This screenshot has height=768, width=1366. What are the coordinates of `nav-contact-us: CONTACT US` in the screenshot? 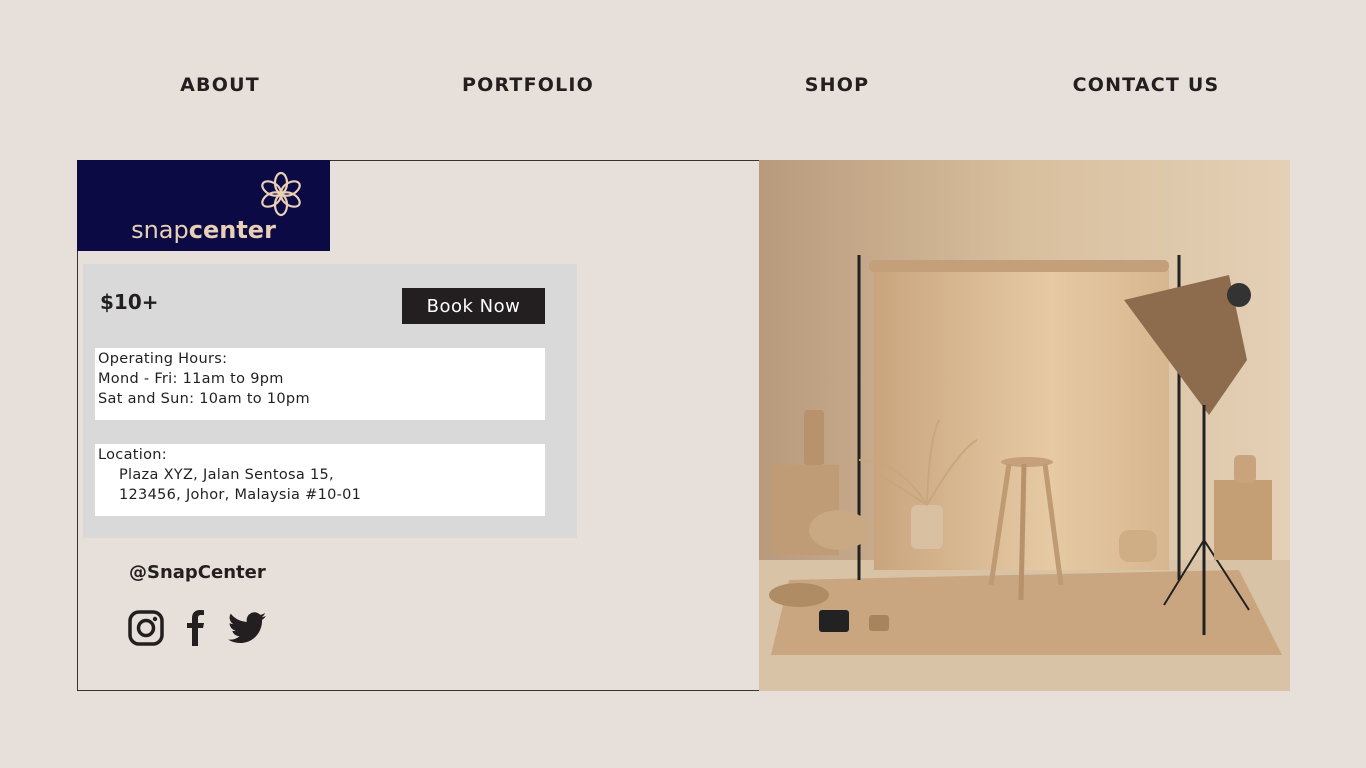 It's located at (1146, 85).